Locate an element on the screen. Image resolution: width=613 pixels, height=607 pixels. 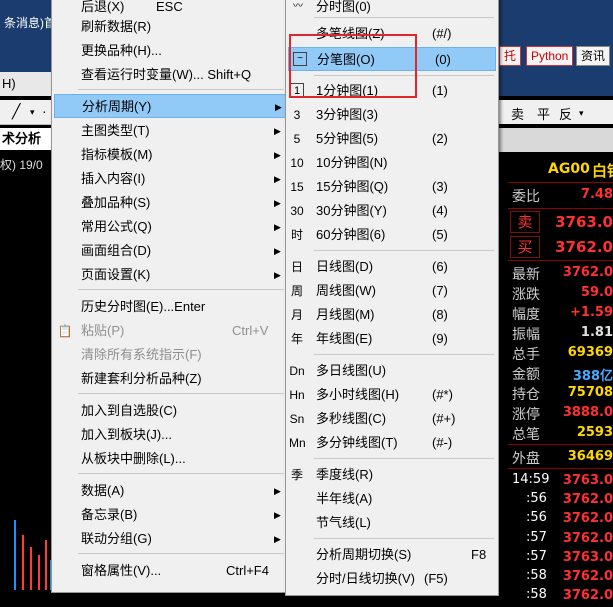
tick-time: :56 is located at coordinates (536, 498).